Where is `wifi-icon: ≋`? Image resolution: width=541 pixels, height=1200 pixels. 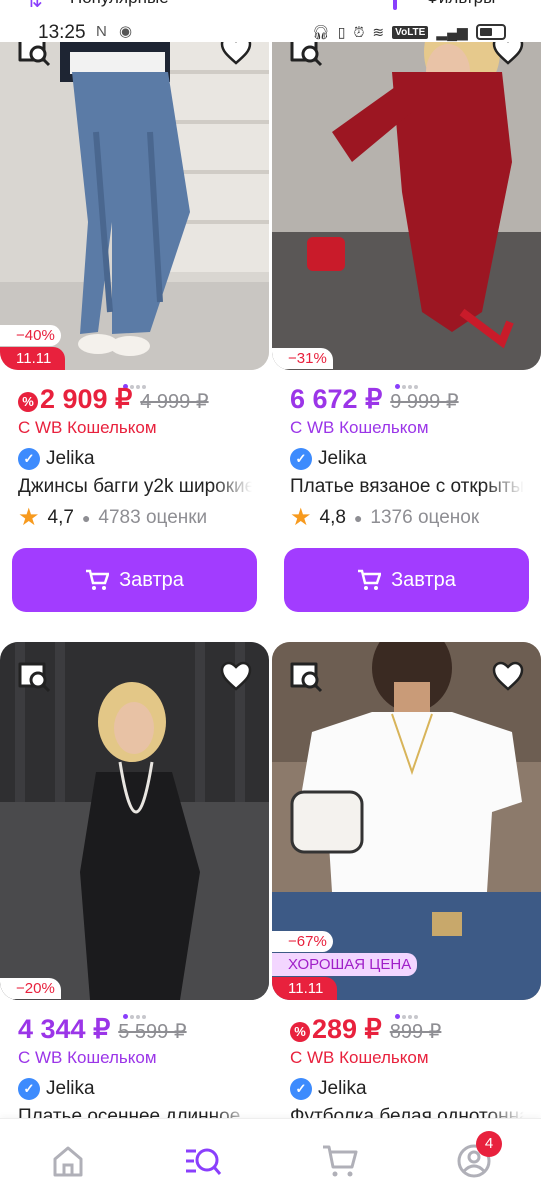 wifi-icon: ≋ is located at coordinates (378, 31).